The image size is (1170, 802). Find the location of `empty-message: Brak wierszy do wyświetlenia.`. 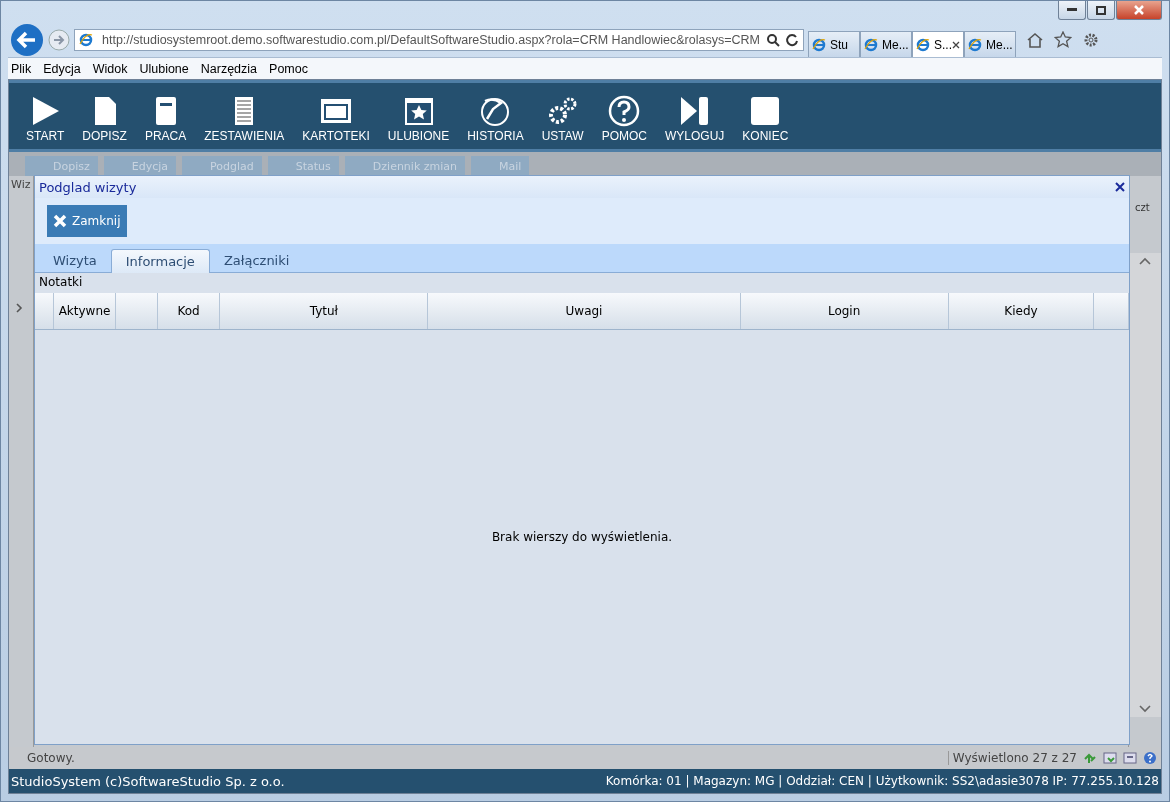

empty-message: Brak wierszy do wyświetlenia. is located at coordinates (582, 537).